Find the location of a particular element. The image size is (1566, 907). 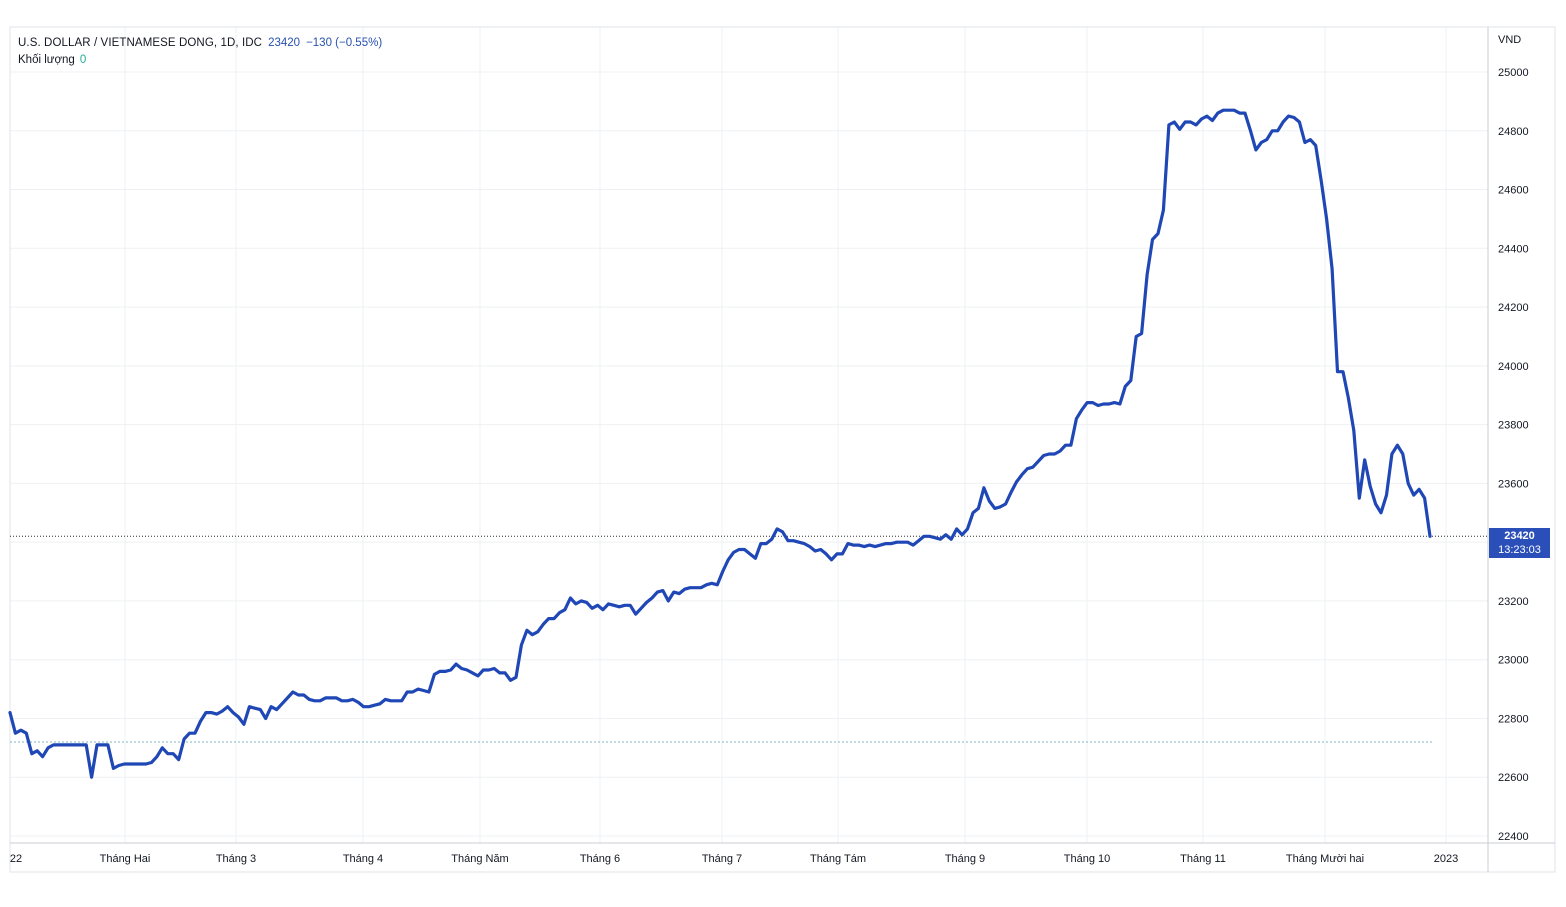

time-tick-label: 2023 is located at coordinates (1446, 859).